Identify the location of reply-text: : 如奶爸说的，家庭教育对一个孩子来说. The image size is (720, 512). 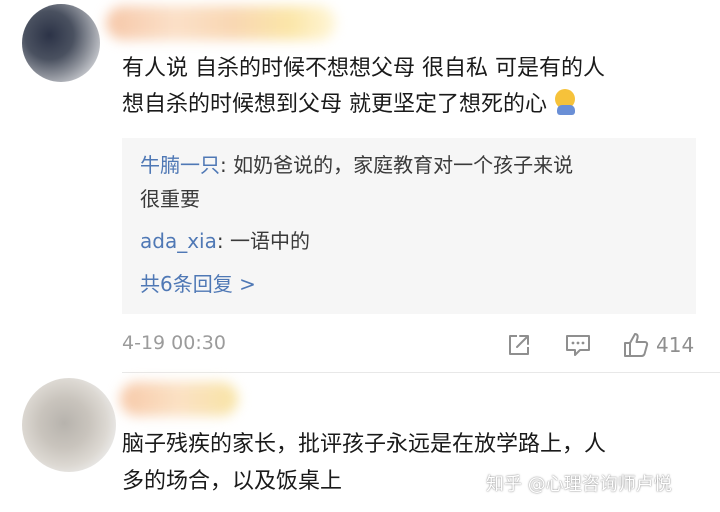
(397, 165).